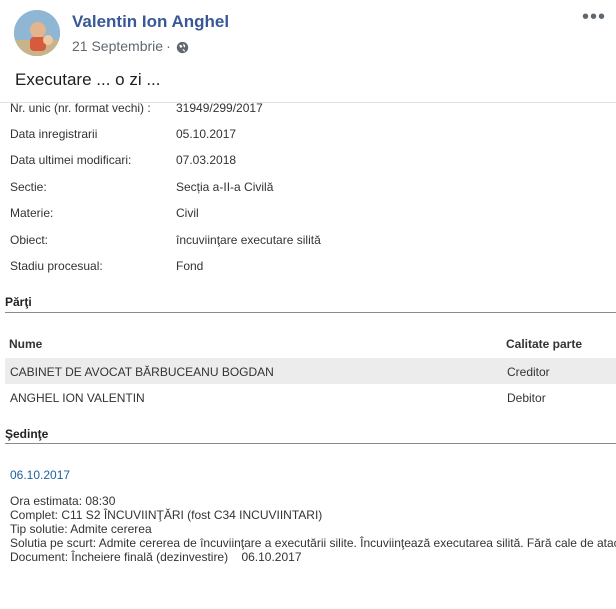 This screenshot has width=616, height=609. What do you see at coordinates (310, 397) in the screenshot?
I see `table-row: ANGHEL ION VALENTIN Debitor` at bounding box center [310, 397].